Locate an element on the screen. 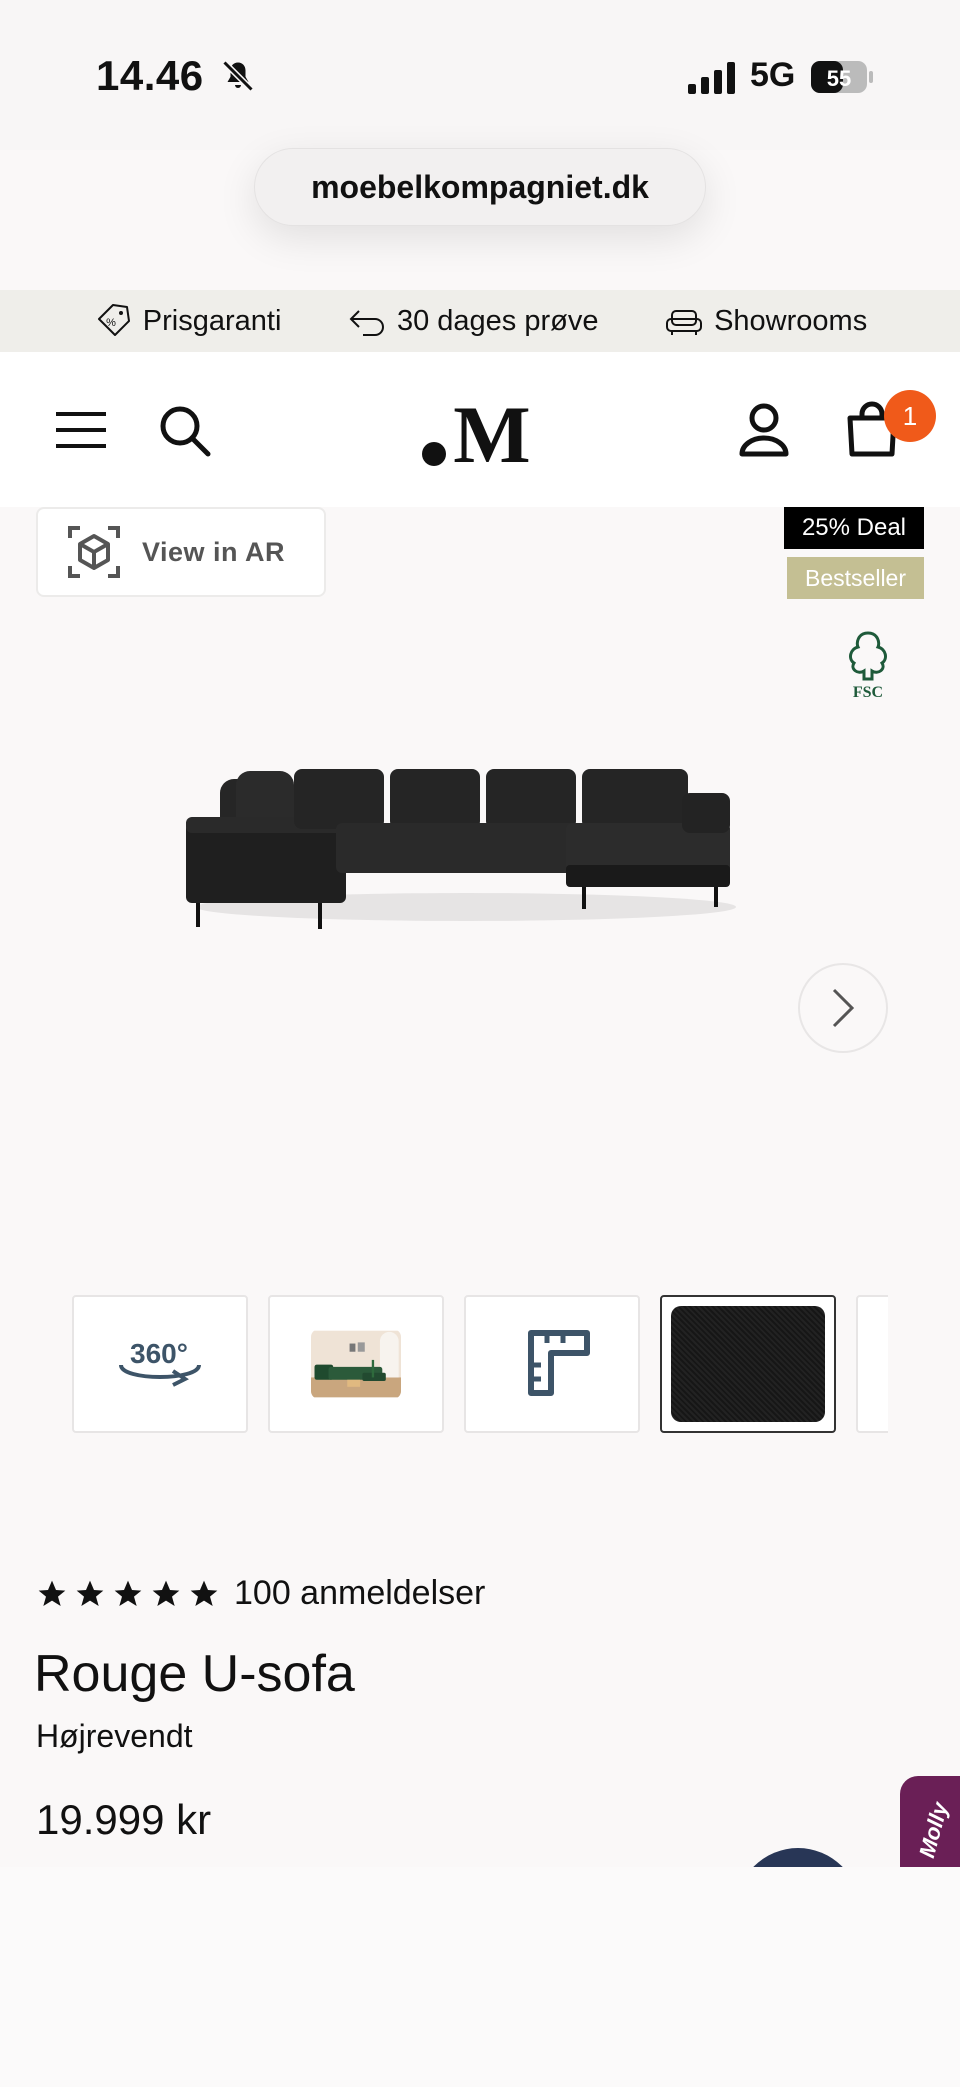 The image size is (960, 2087). chevron-right-icon is located at coordinates (843, 1008).